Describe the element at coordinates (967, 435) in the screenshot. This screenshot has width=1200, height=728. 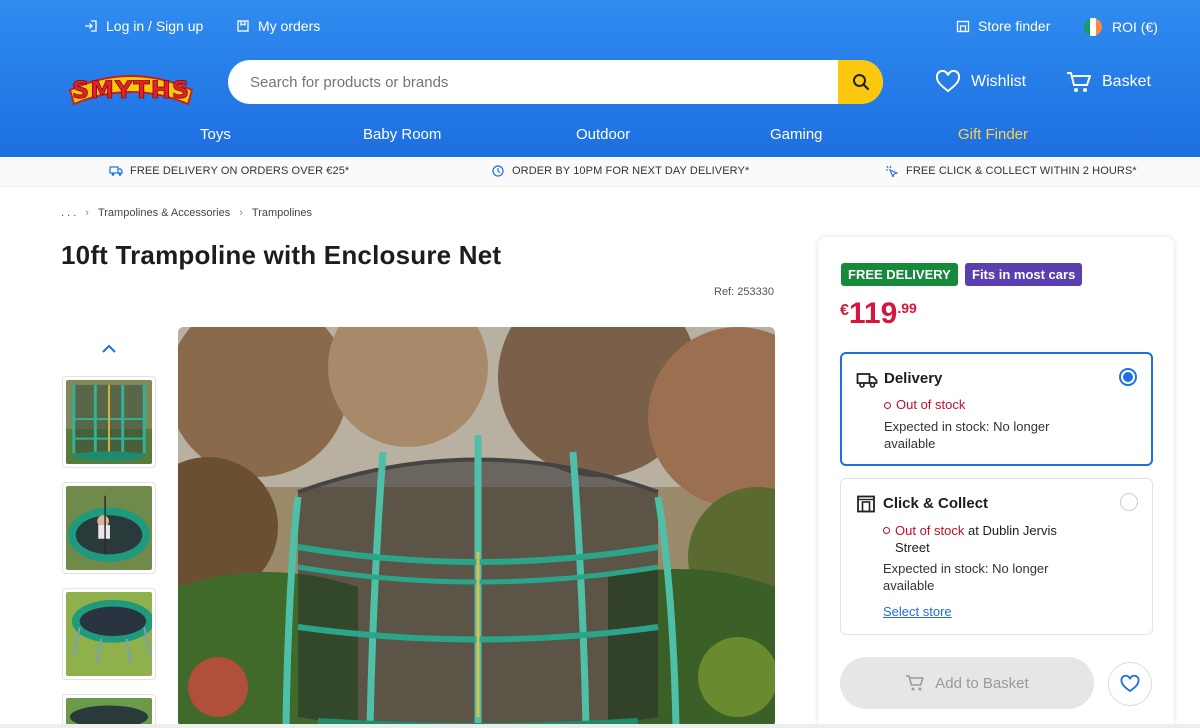
I see `delivery-expected-text: Expected in stock: No longer available` at that location.